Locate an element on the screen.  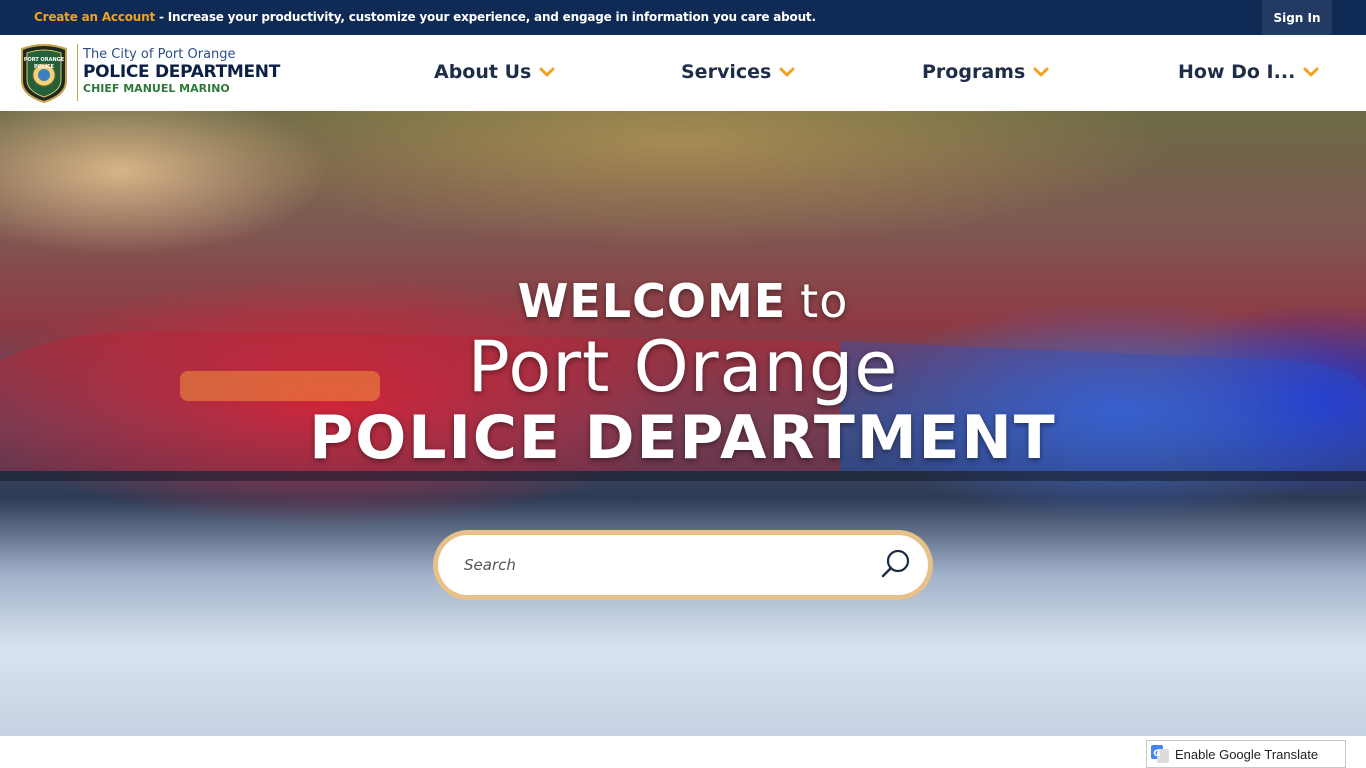
google-translate-button: G Enable Google Translate is located at coordinates (1246, 754).